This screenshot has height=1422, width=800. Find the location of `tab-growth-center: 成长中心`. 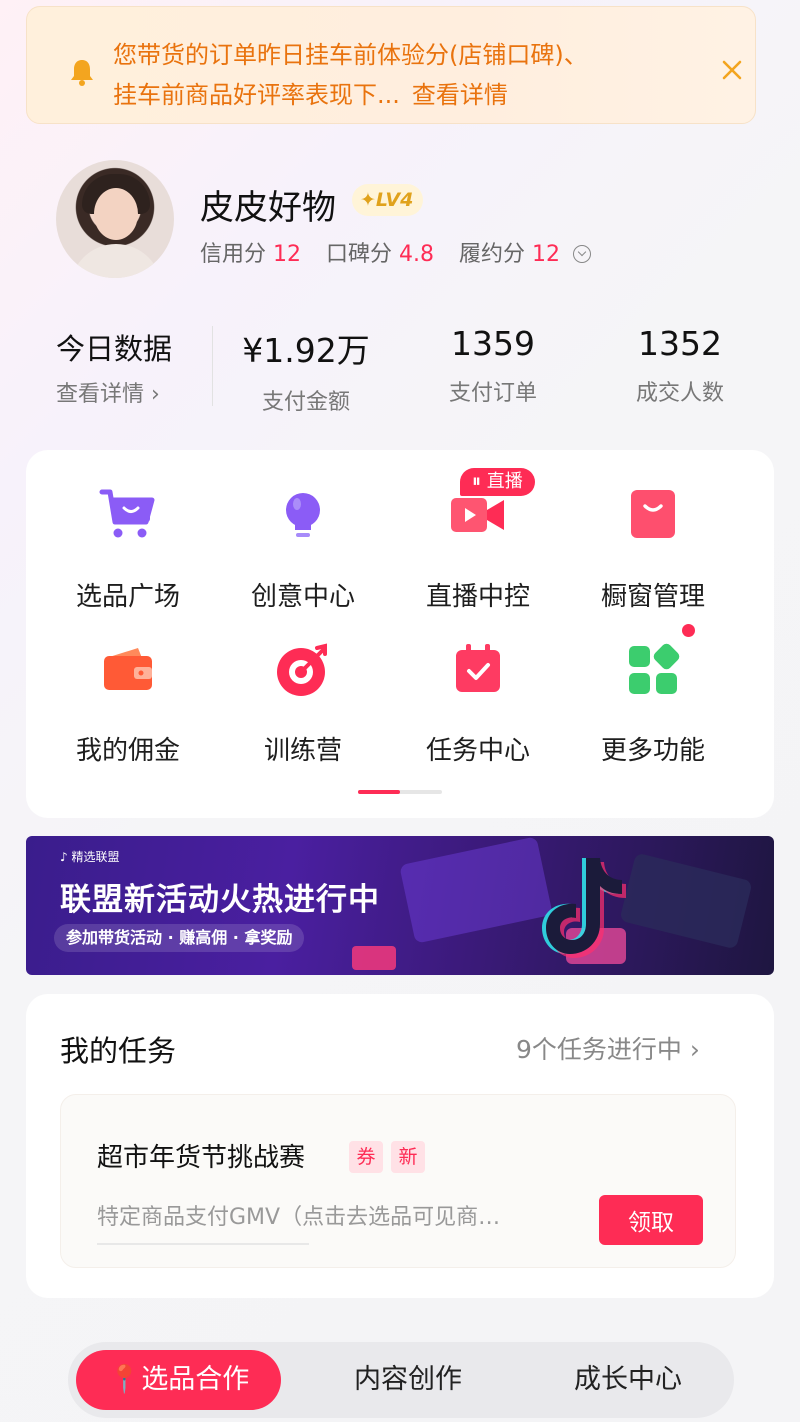

tab-growth-center: 成长中心 is located at coordinates (628, 1380).